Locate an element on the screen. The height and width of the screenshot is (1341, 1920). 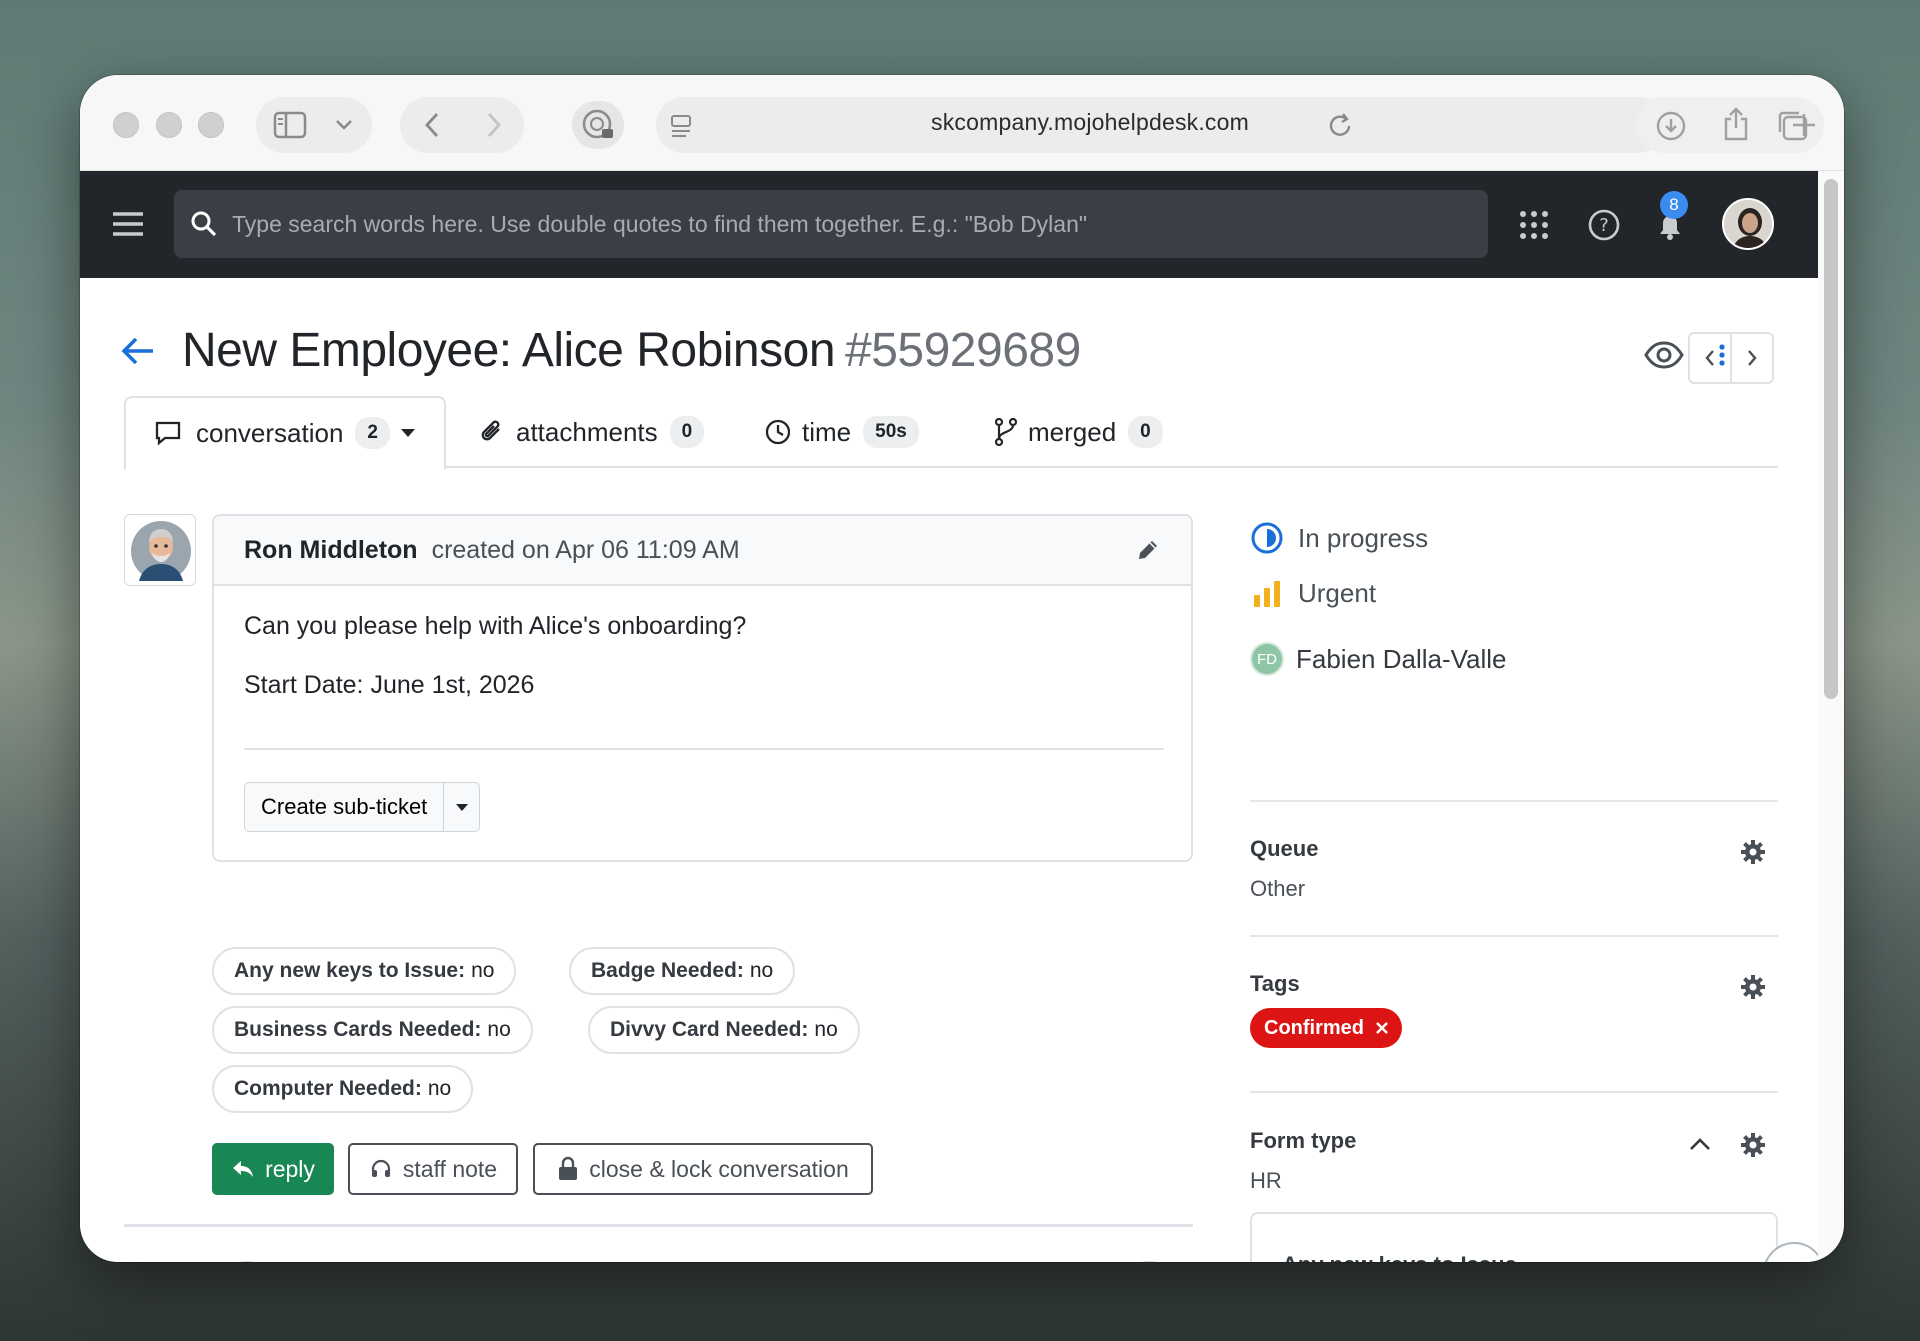
hamburger-menu-icon is located at coordinates (128, 224).